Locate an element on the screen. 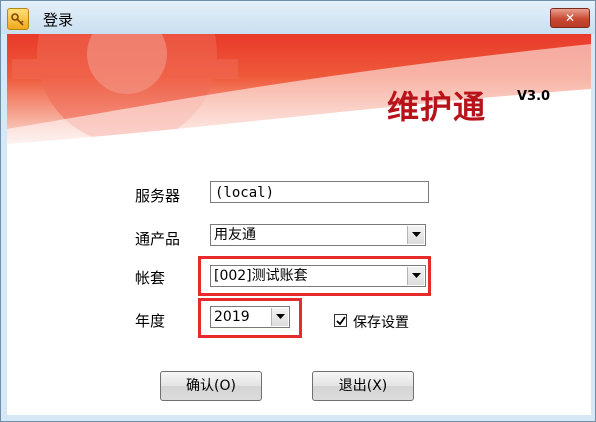 The width and height of the screenshot is (596, 422). account-dropdown-button is located at coordinates (415, 276).